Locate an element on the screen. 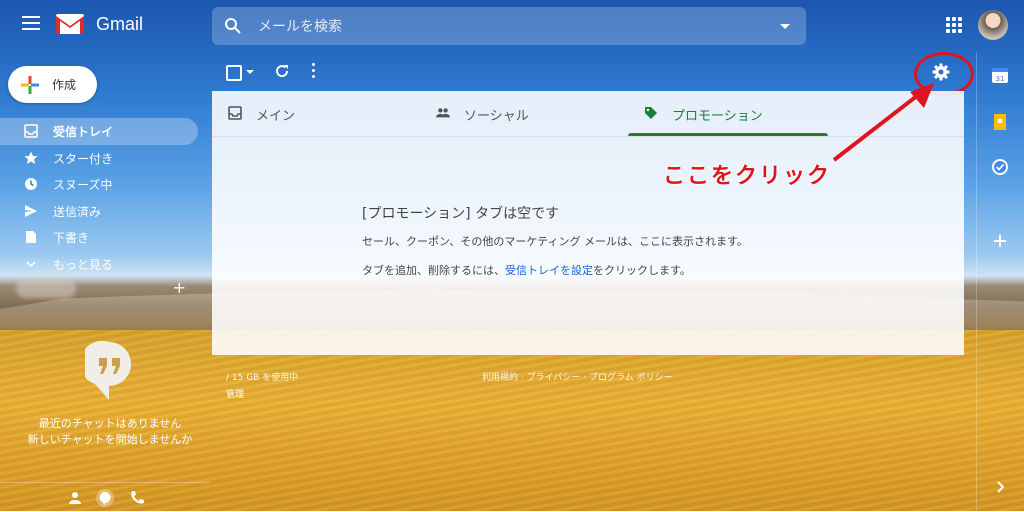 This screenshot has width=1024, height=512. annotation-arrow-icon is located at coordinates (883, 122).